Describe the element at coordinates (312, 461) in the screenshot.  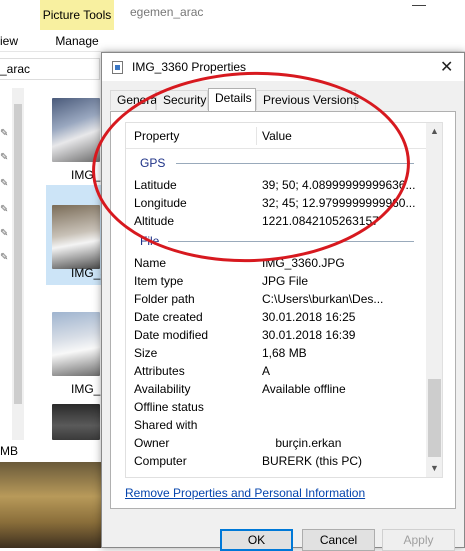
I see `row-value: BURERK (this PC)` at that location.